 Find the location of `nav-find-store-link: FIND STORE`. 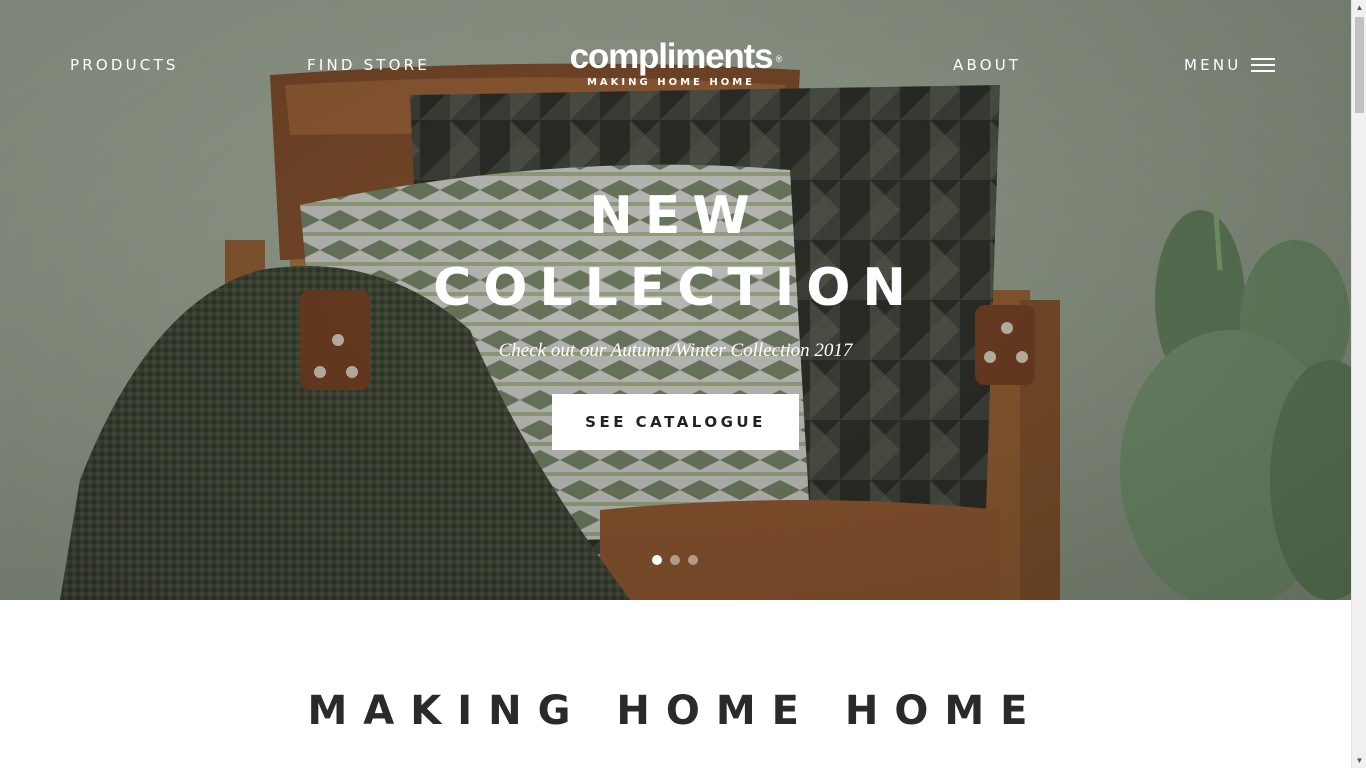

nav-find-store-link: FIND STORE is located at coordinates (368, 65).